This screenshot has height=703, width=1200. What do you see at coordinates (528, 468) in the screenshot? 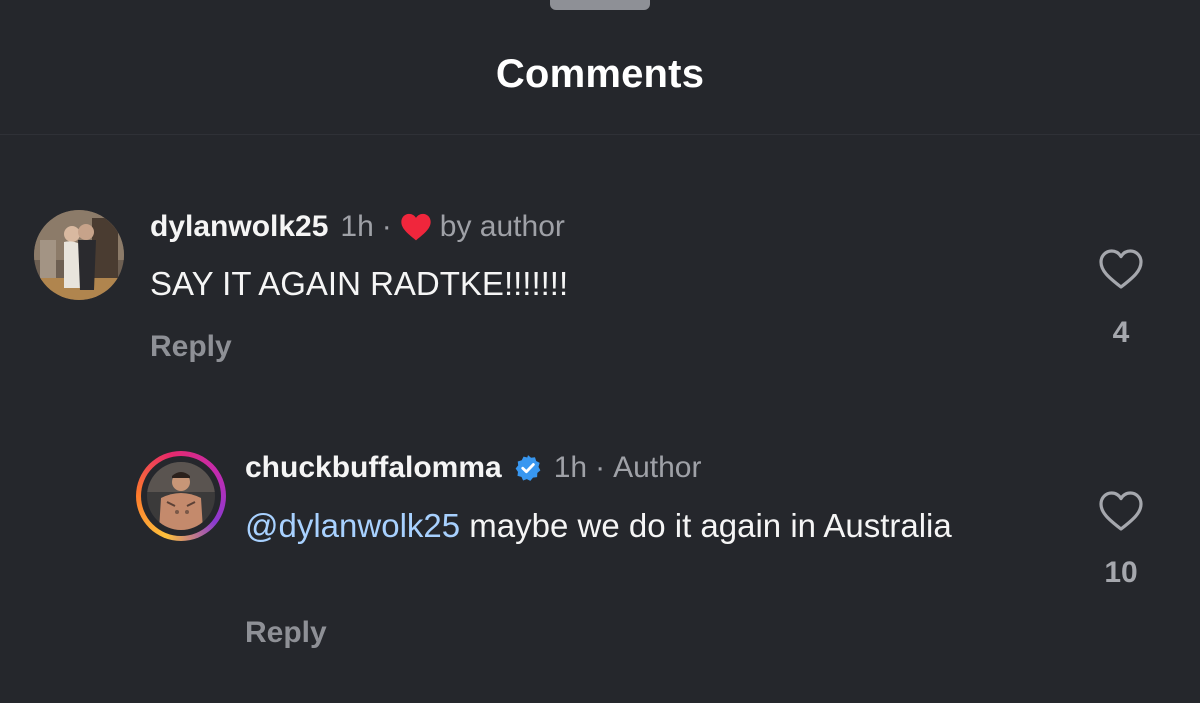
I see `verified-badge-icon` at bounding box center [528, 468].